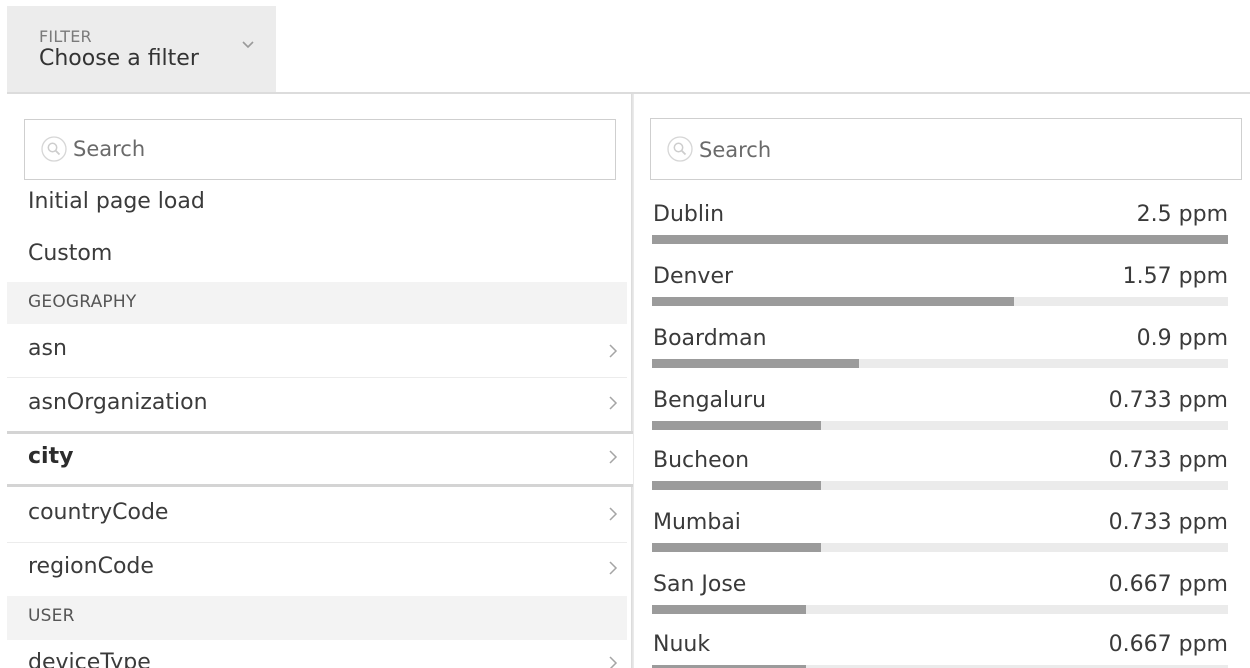 The image size is (1250, 668). I want to click on result-value: 1.57 ppm, so click(1175, 276).